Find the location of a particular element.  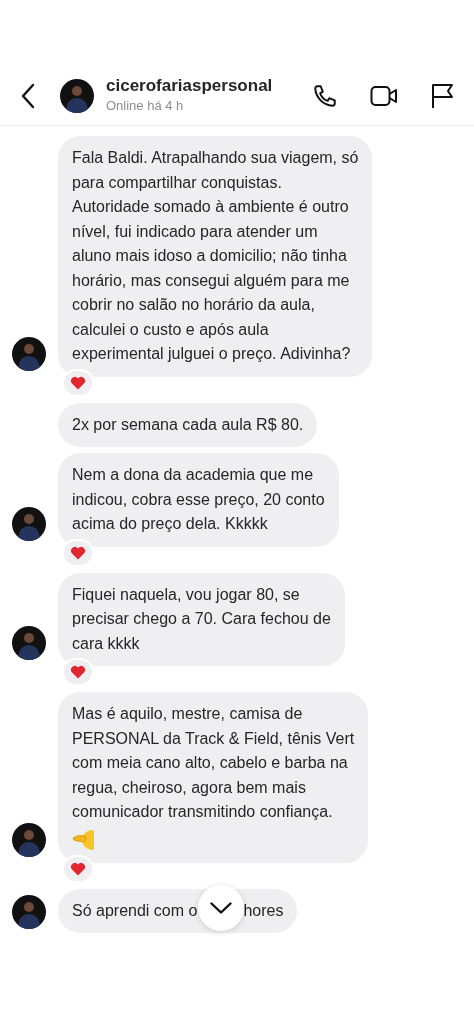

message-text: Fala Baldi. Atrapalhando sua viagem, só para compartilhar conquistas. Autoridade somado à ambiente é outro nível, fui indicado para atender um aluno mais idoso a domicilio; não tinha horário, mas consegui alguém para me cobrir no salão no horário da aula, calculei o custo e após aula experimental julguei o preço. Adivinha? is located at coordinates (215, 256).